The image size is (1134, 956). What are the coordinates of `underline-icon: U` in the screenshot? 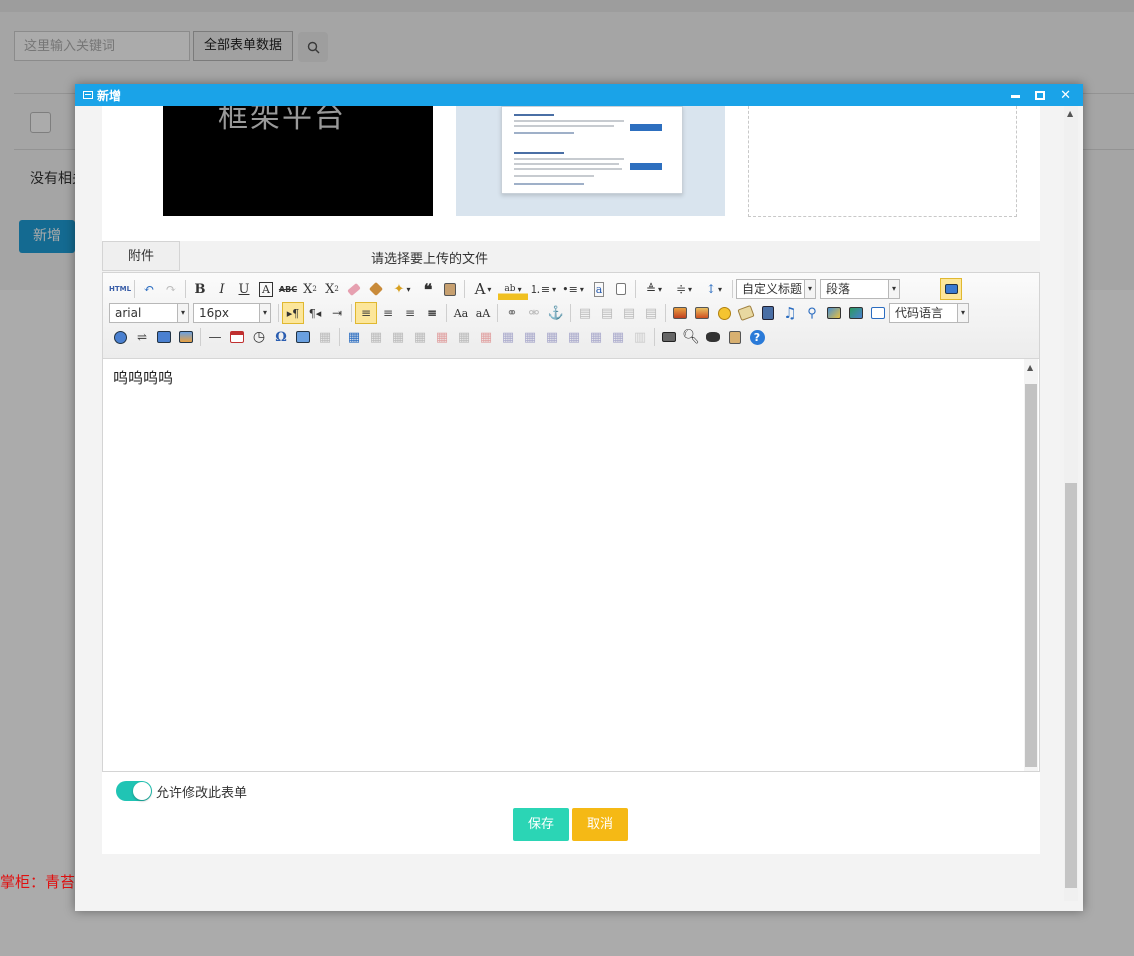 It's located at (244, 289).